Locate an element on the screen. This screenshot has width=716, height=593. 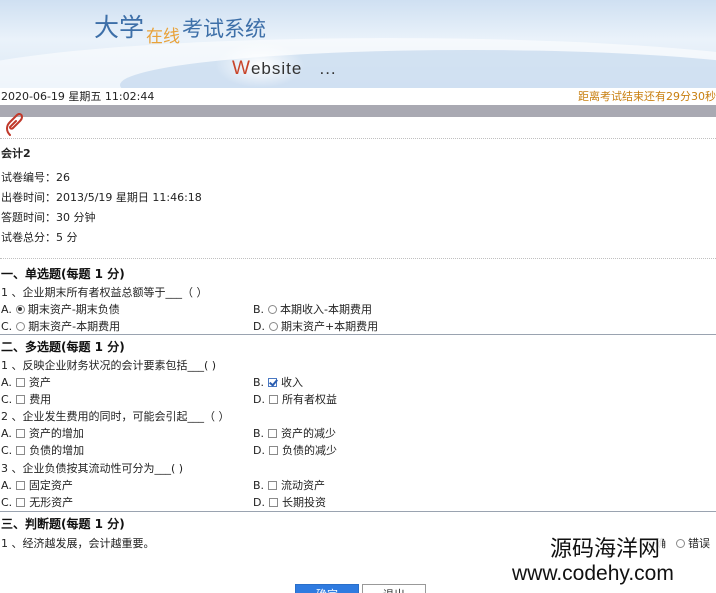
current-datetime: 2020-06-19 星期五 11:02:44 is located at coordinates (78, 96).